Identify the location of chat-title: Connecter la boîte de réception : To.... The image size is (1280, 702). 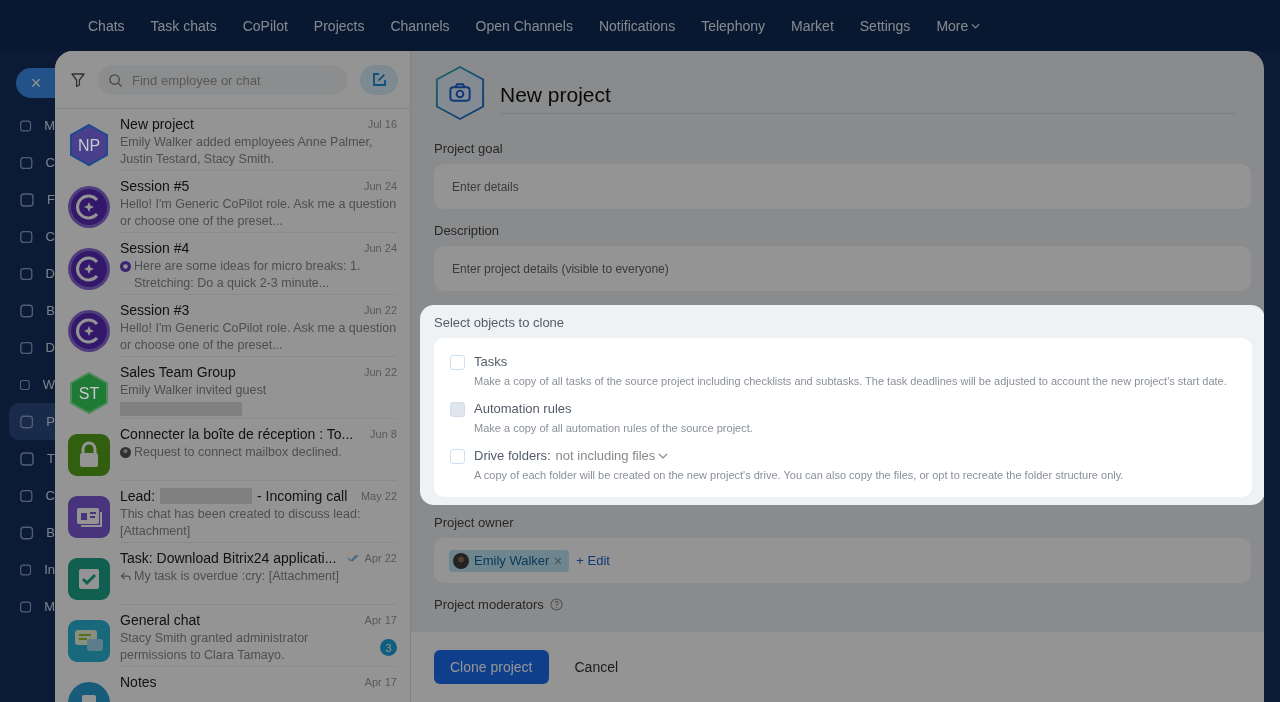
(237, 434).